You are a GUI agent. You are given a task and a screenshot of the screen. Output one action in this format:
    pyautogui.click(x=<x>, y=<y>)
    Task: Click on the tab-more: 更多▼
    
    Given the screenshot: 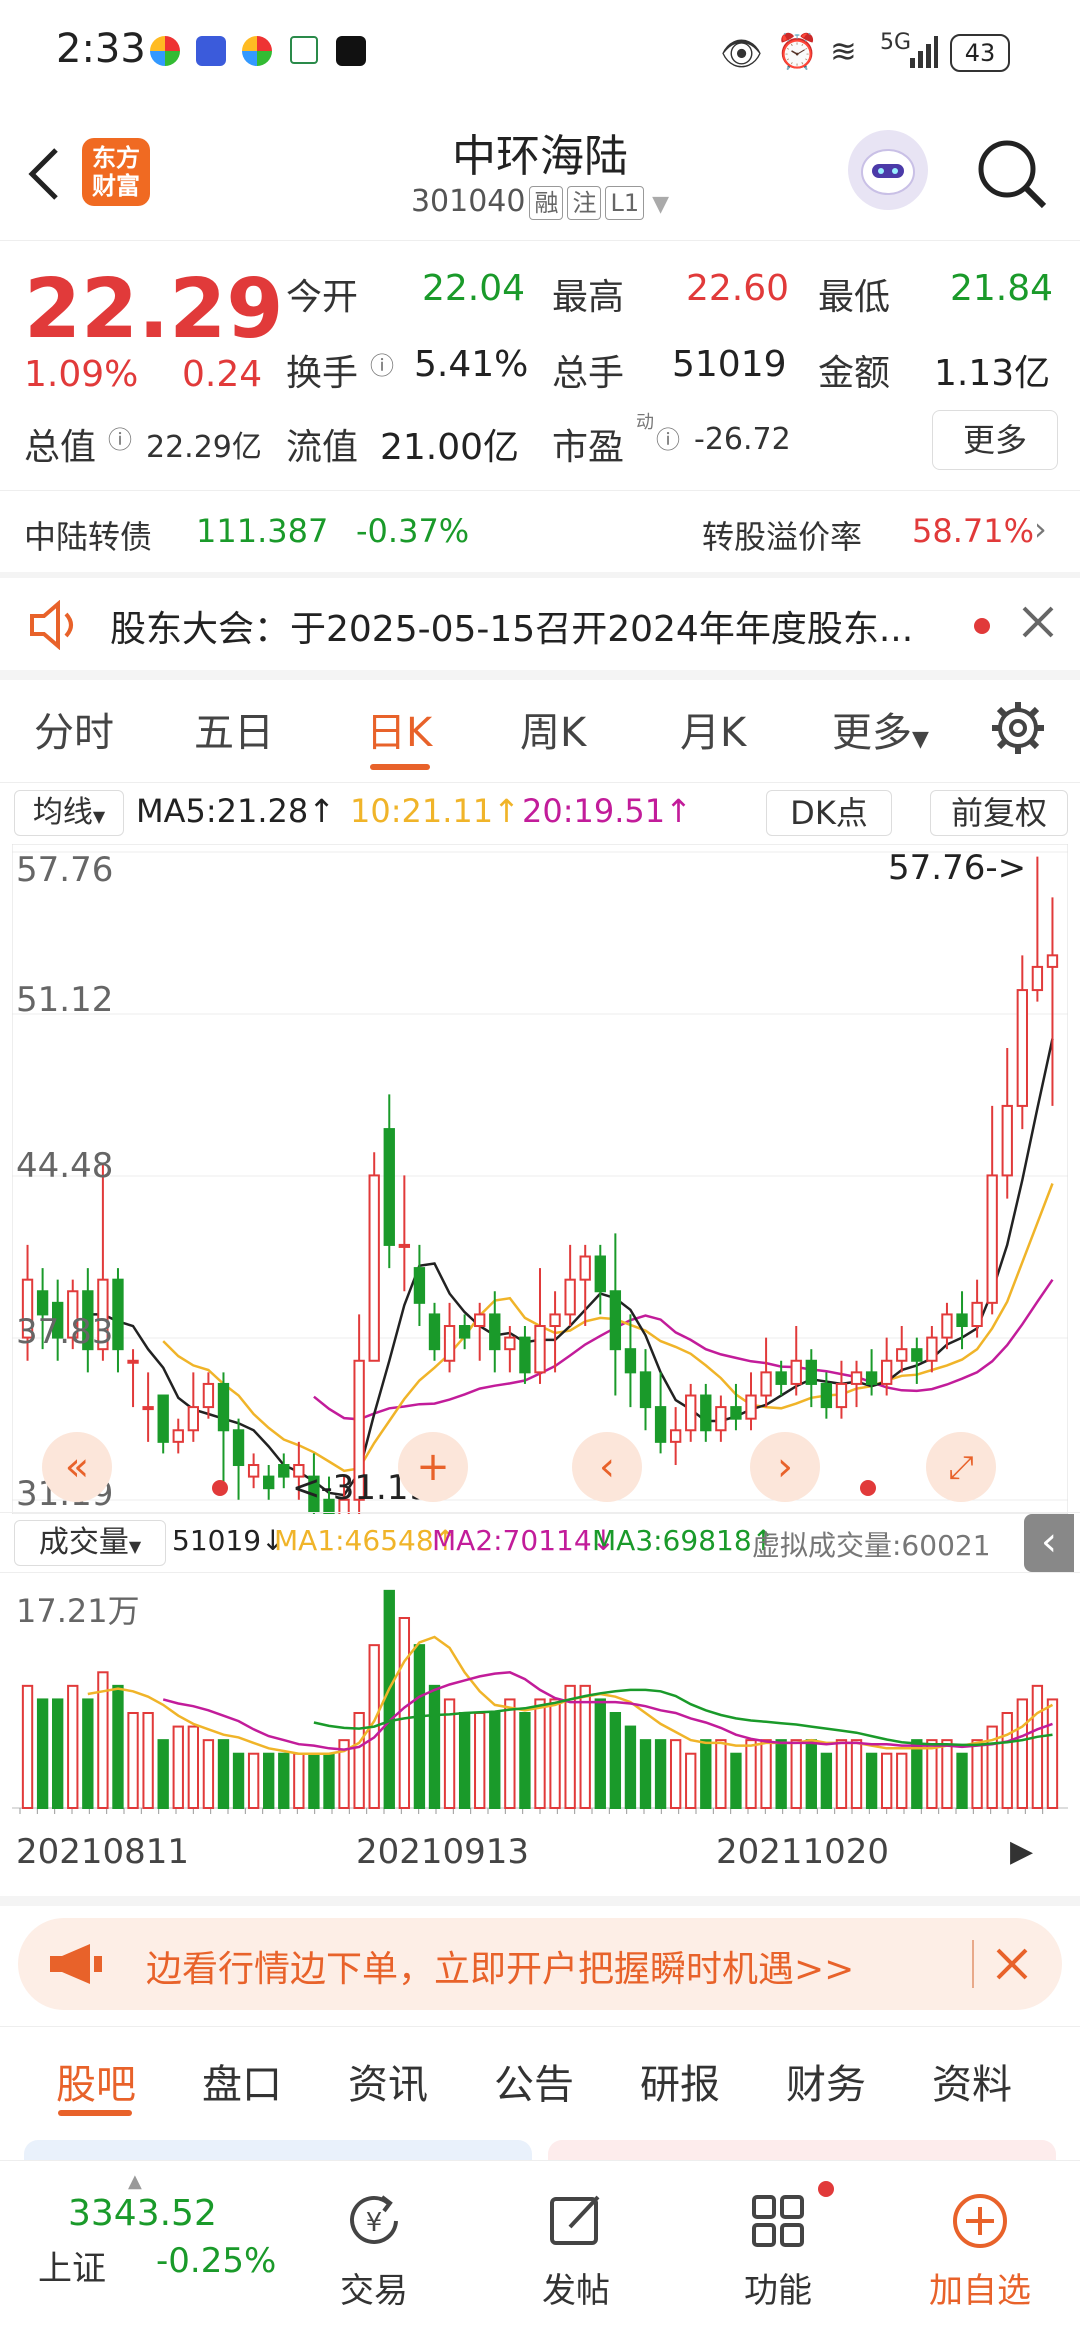 What is the action you would take?
    pyautogui.click(x=880, y=729)
    